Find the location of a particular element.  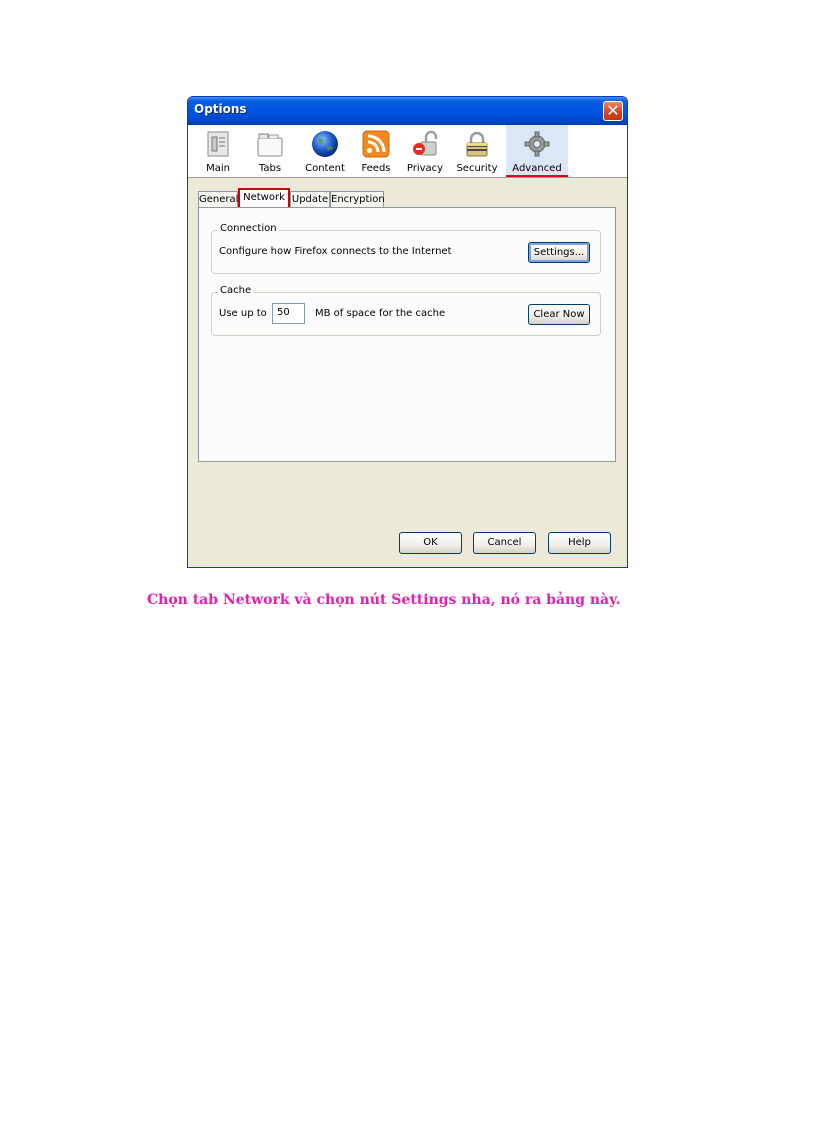

cache-legend: Cache is located at coordinates (236, 290).